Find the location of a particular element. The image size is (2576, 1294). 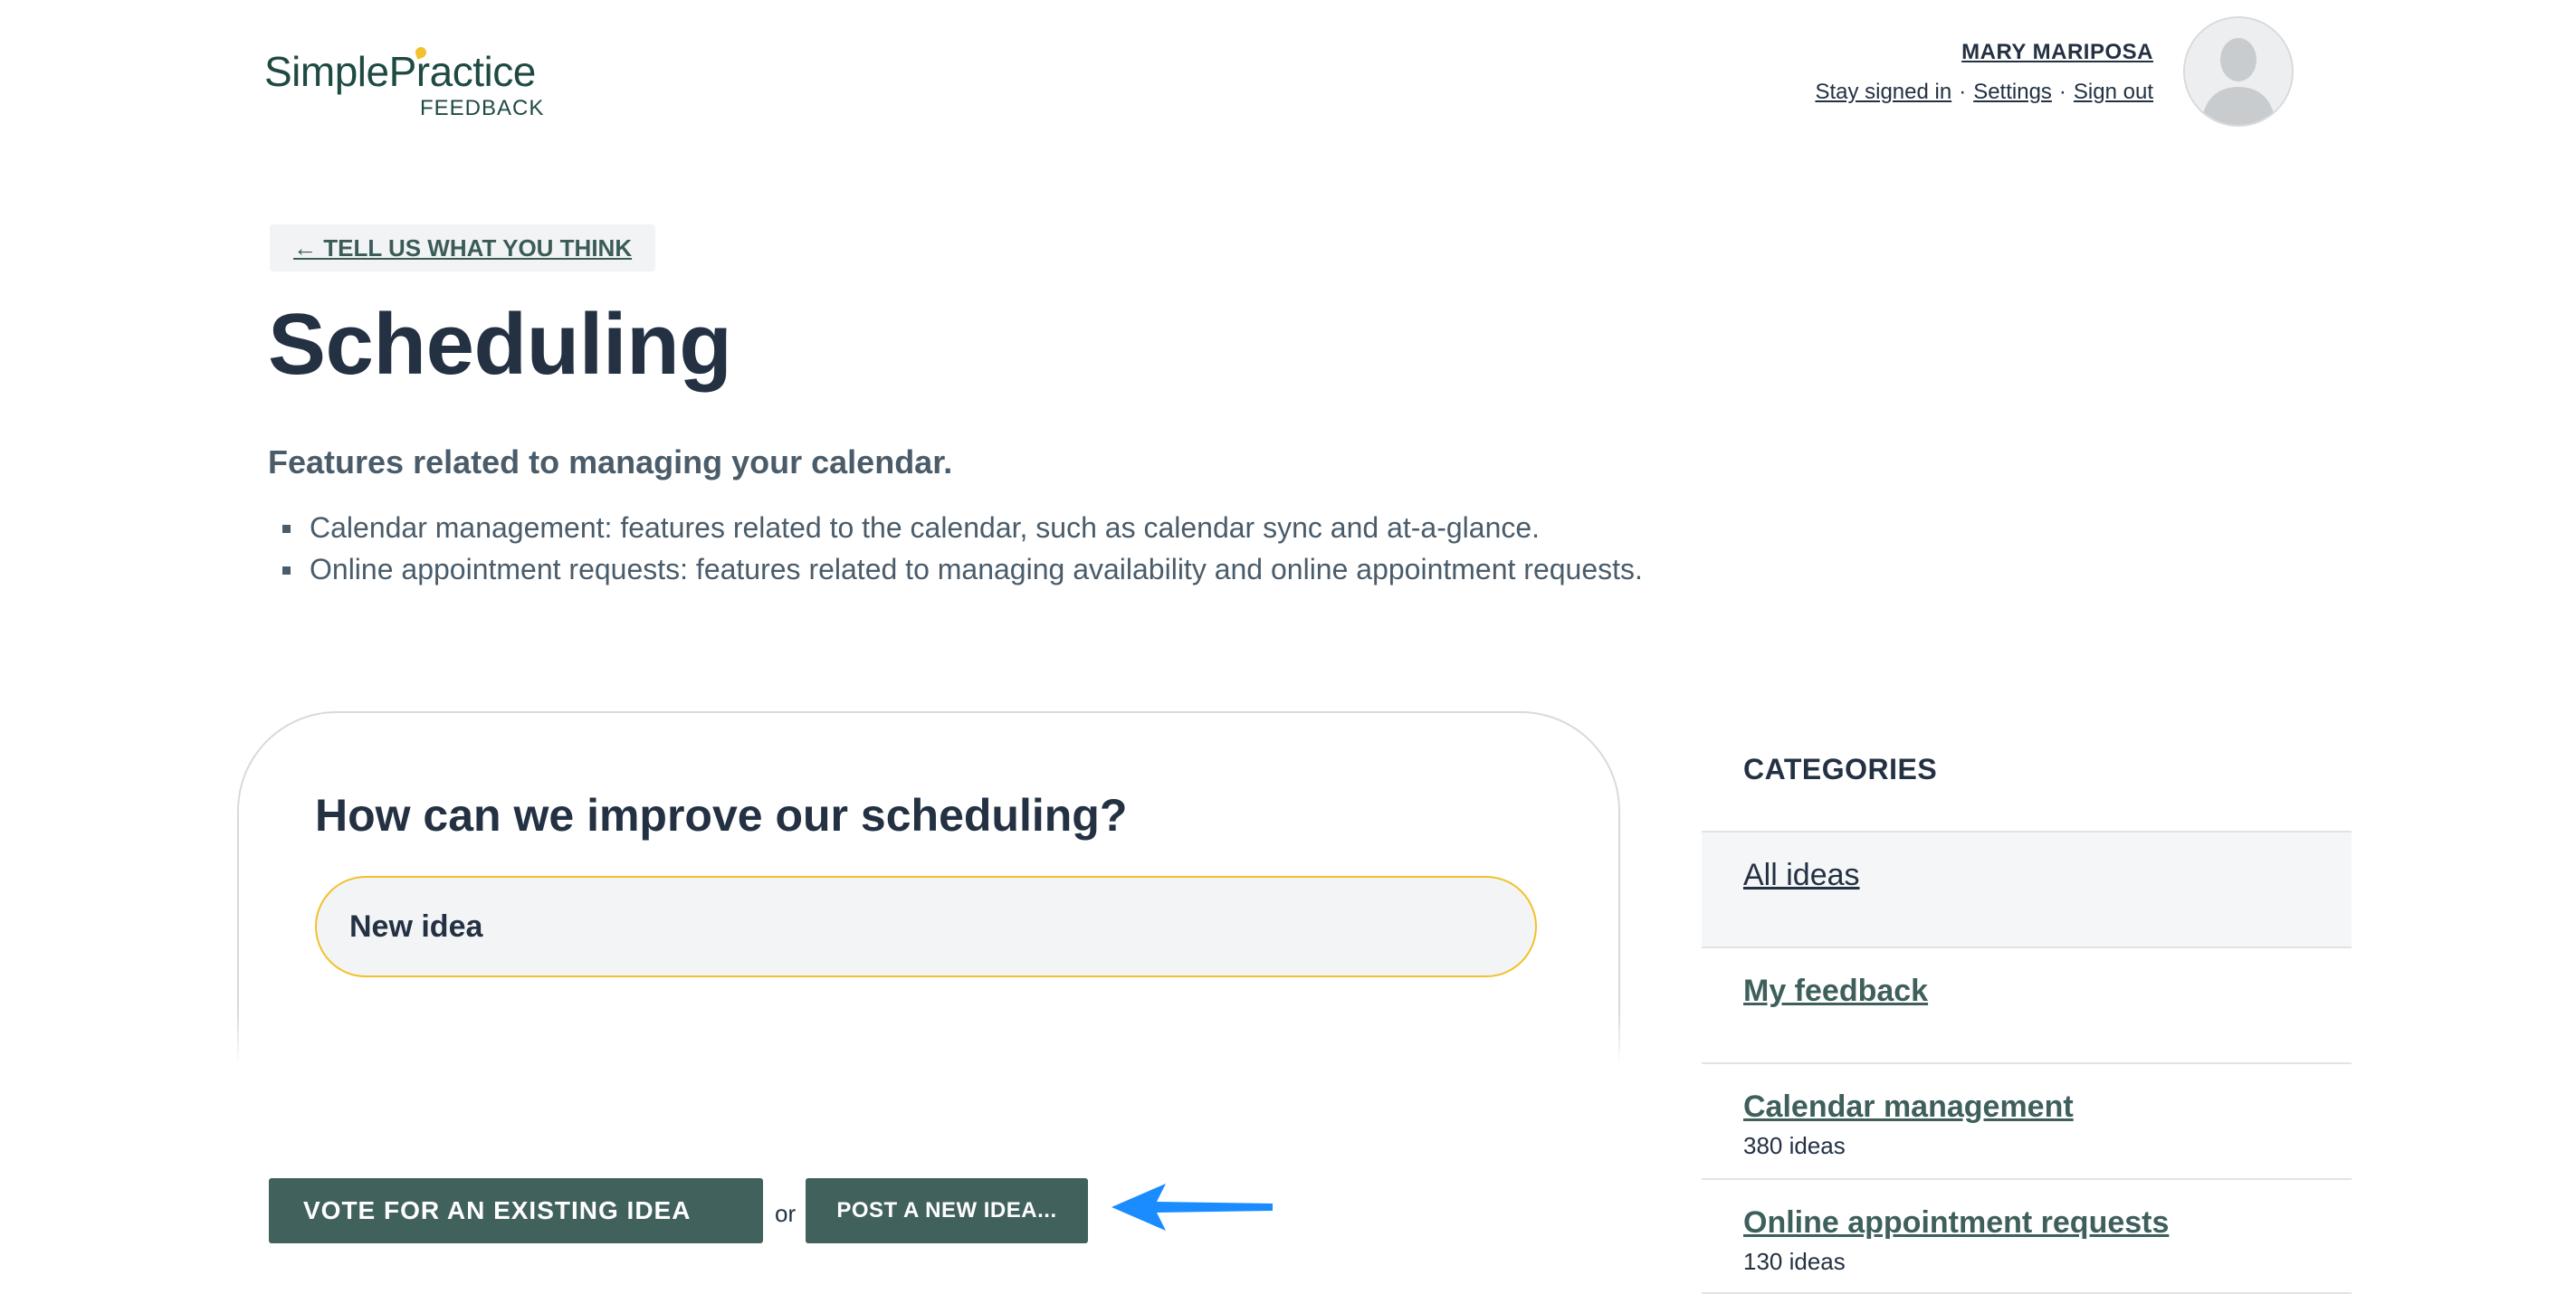

category-calendar-management: Calendar management 380 ideas is located at coordinates (2027, 1120).